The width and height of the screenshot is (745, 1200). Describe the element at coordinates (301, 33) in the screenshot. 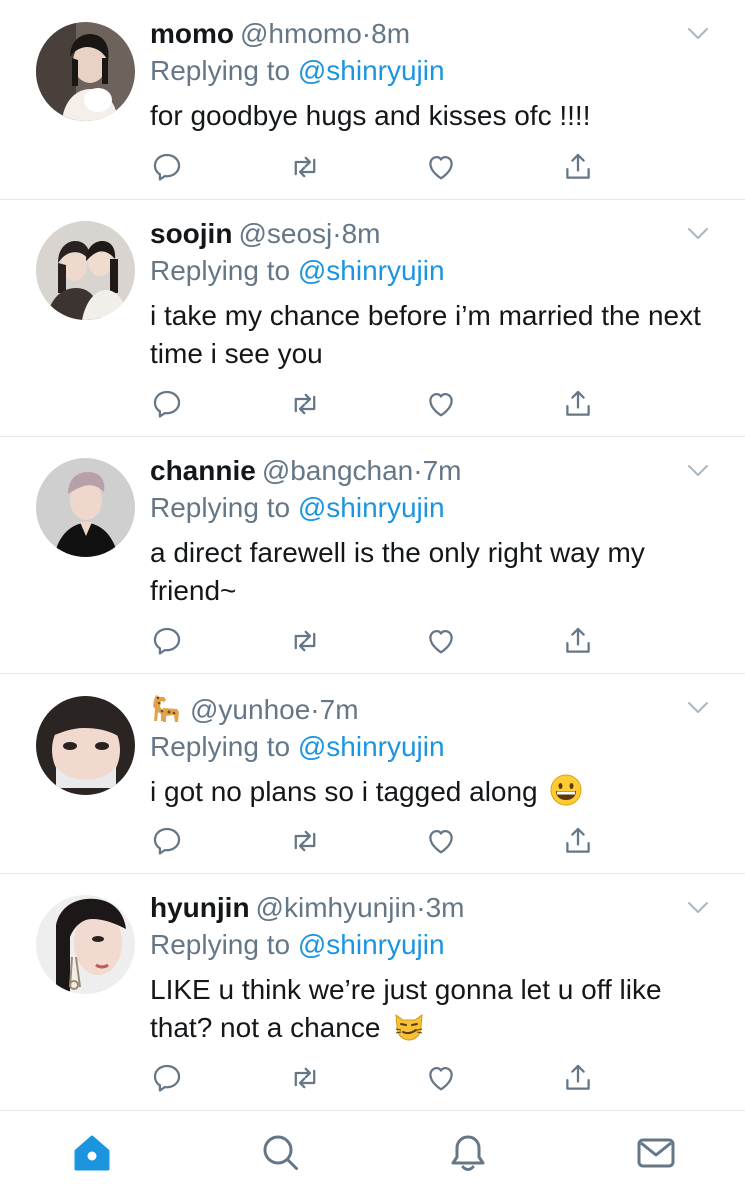

I see `handle: @hmomo` at that location.